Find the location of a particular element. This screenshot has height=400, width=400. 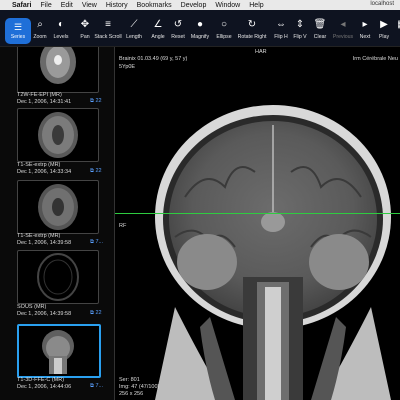

series-label-block: T1-SE-extrp (MR) Dec 1, 2006, 14:39:58 is located at coordinates (44, 240).